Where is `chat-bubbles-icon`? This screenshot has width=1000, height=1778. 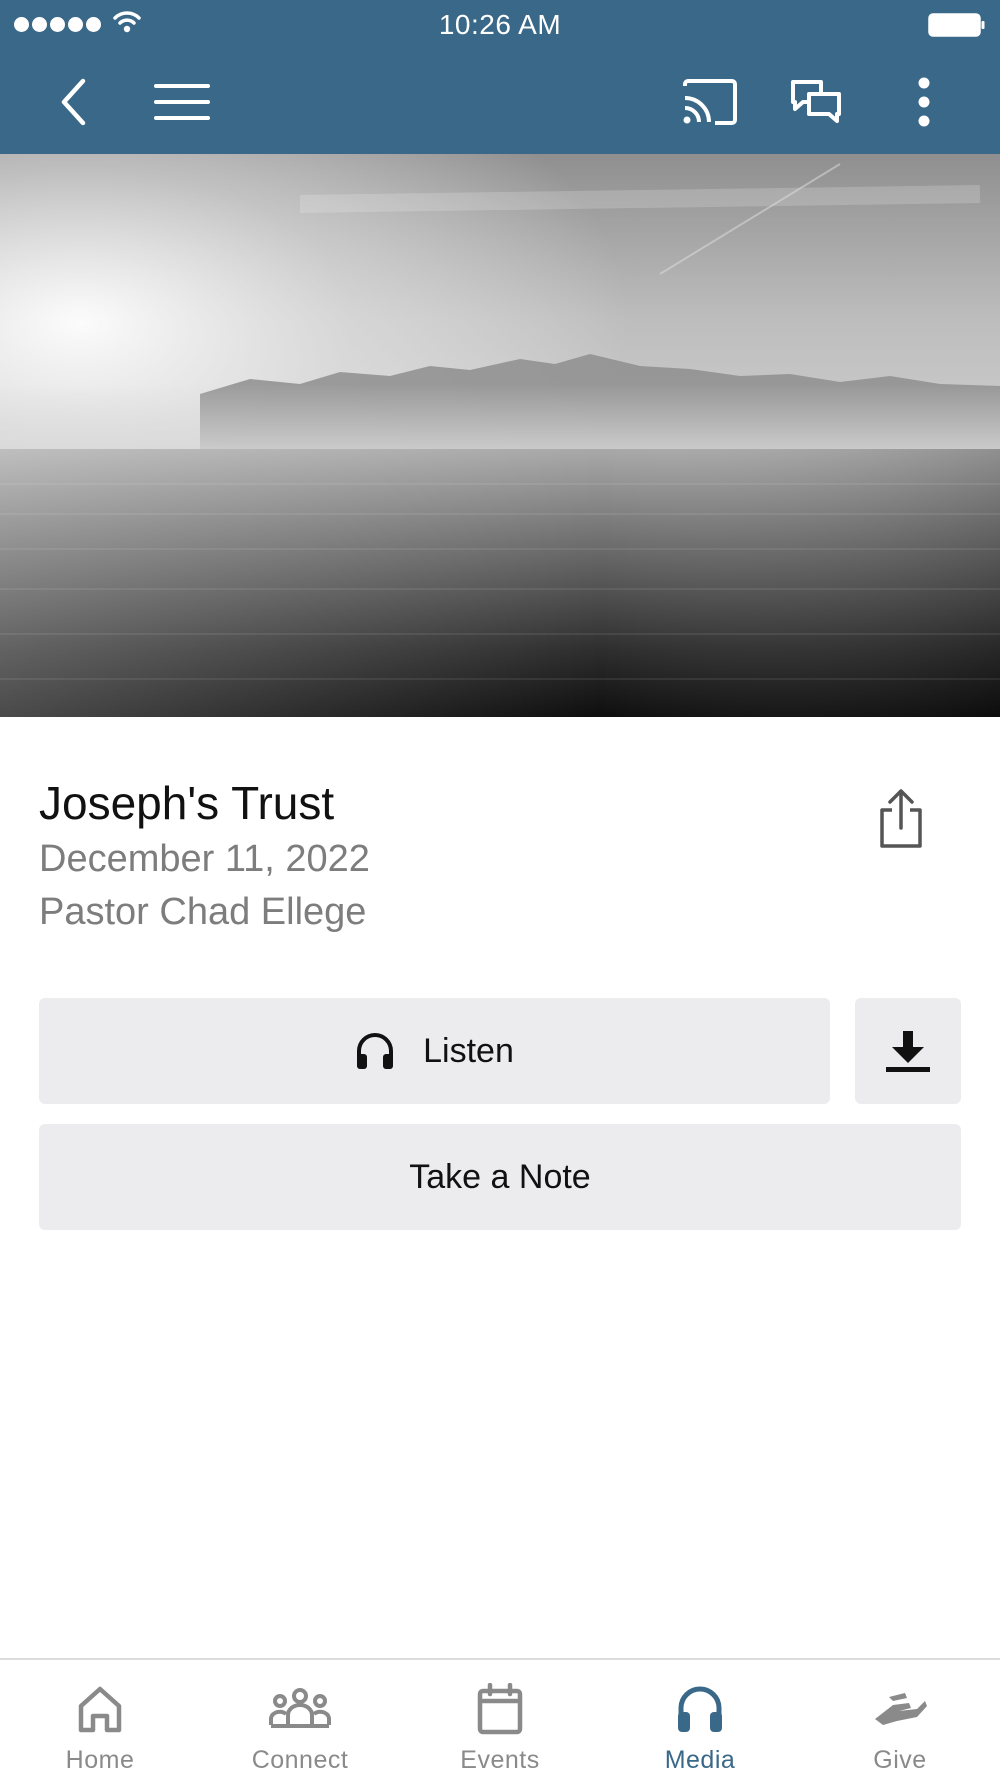 chat-bubbles-icon is located at coordinates (816, 101).